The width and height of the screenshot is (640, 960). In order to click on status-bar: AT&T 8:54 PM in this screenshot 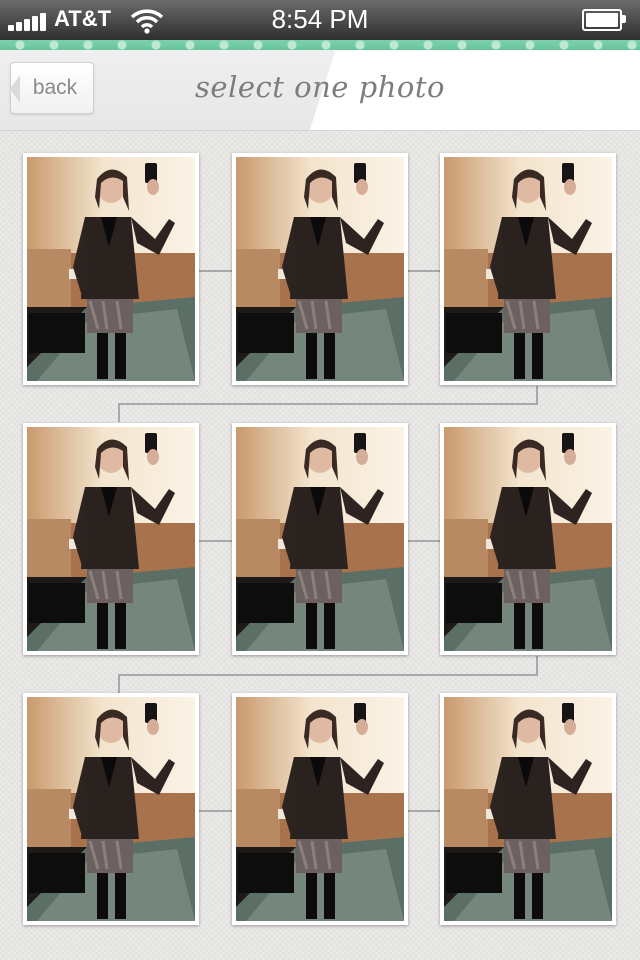, I will do `click(320, 20)`.